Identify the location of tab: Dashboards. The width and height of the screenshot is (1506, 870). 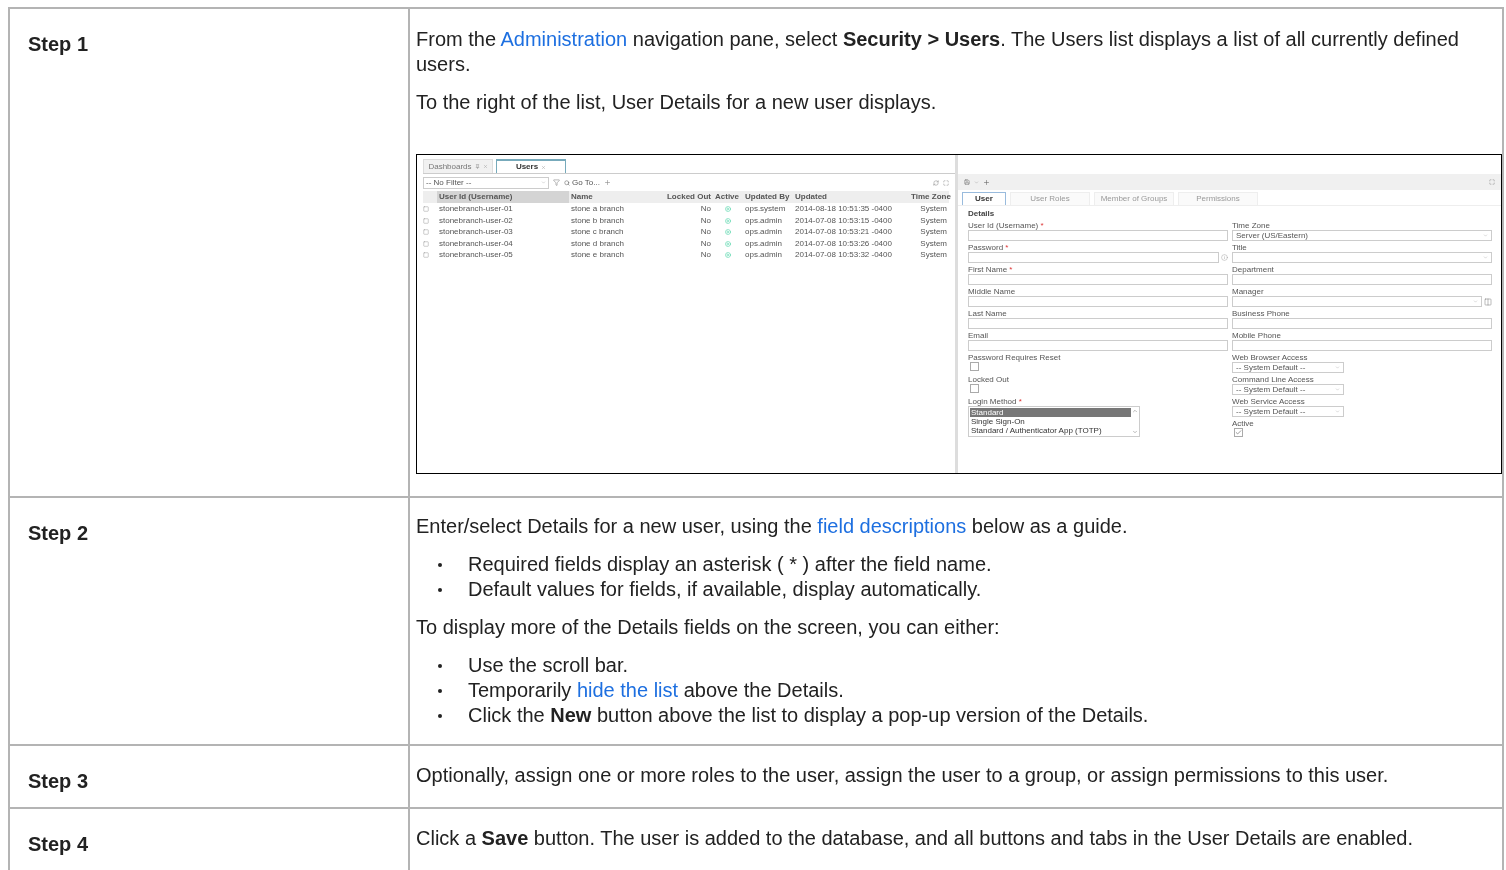
(458, 166).